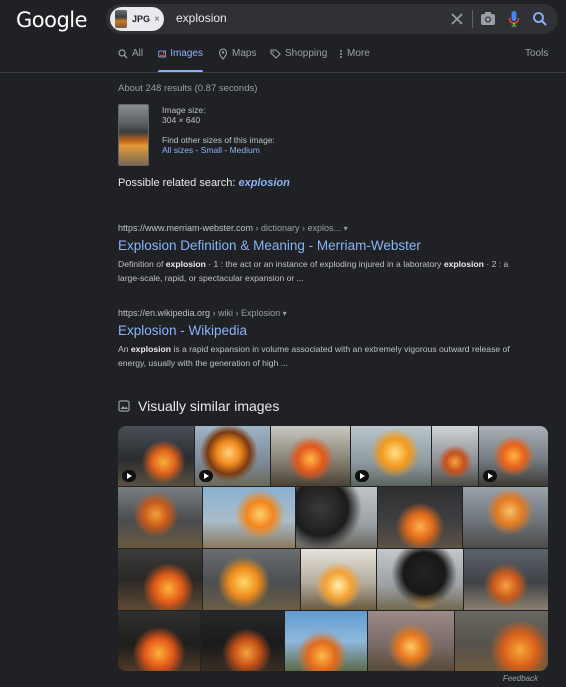 This screenshot has height=687, width=566. I want to click on small-size-link: Small, so click(211, 150).